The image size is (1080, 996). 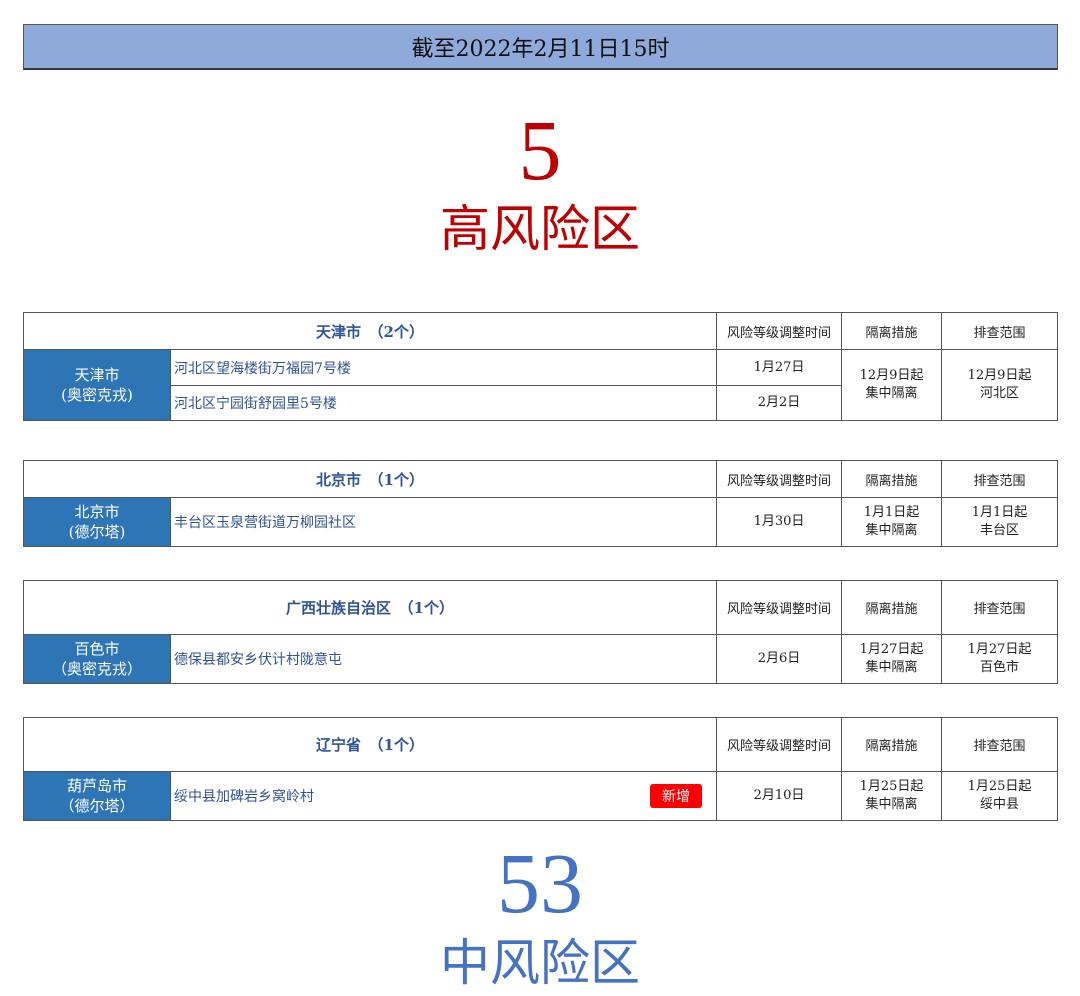 I want to click on city-name: 百色市, so click(x=97, y=649).